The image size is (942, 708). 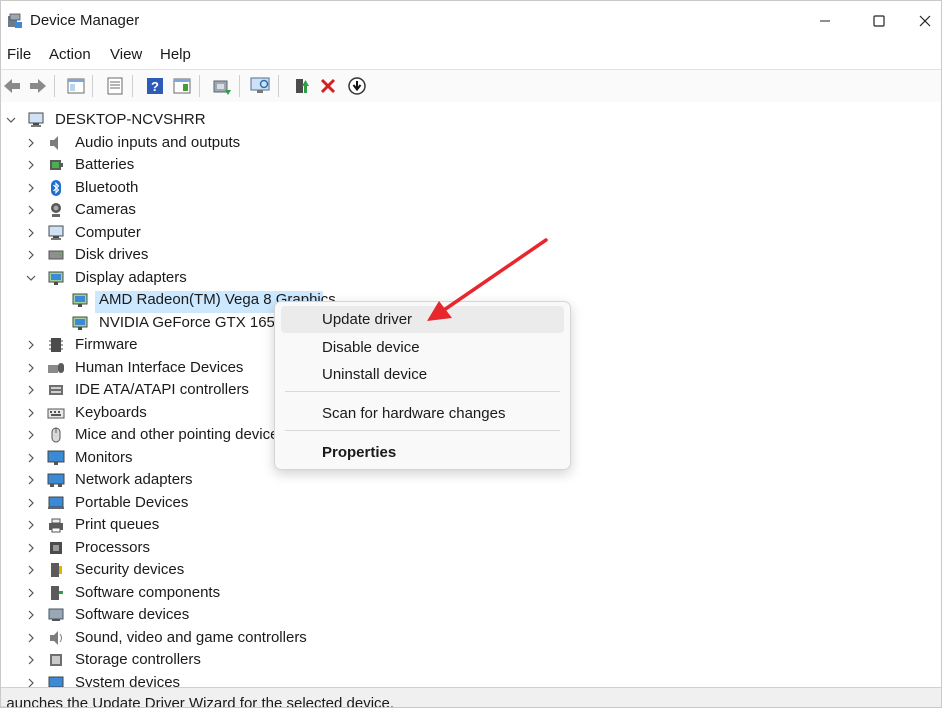 I want to click on enable-device-button, so click(x=301, y=86).